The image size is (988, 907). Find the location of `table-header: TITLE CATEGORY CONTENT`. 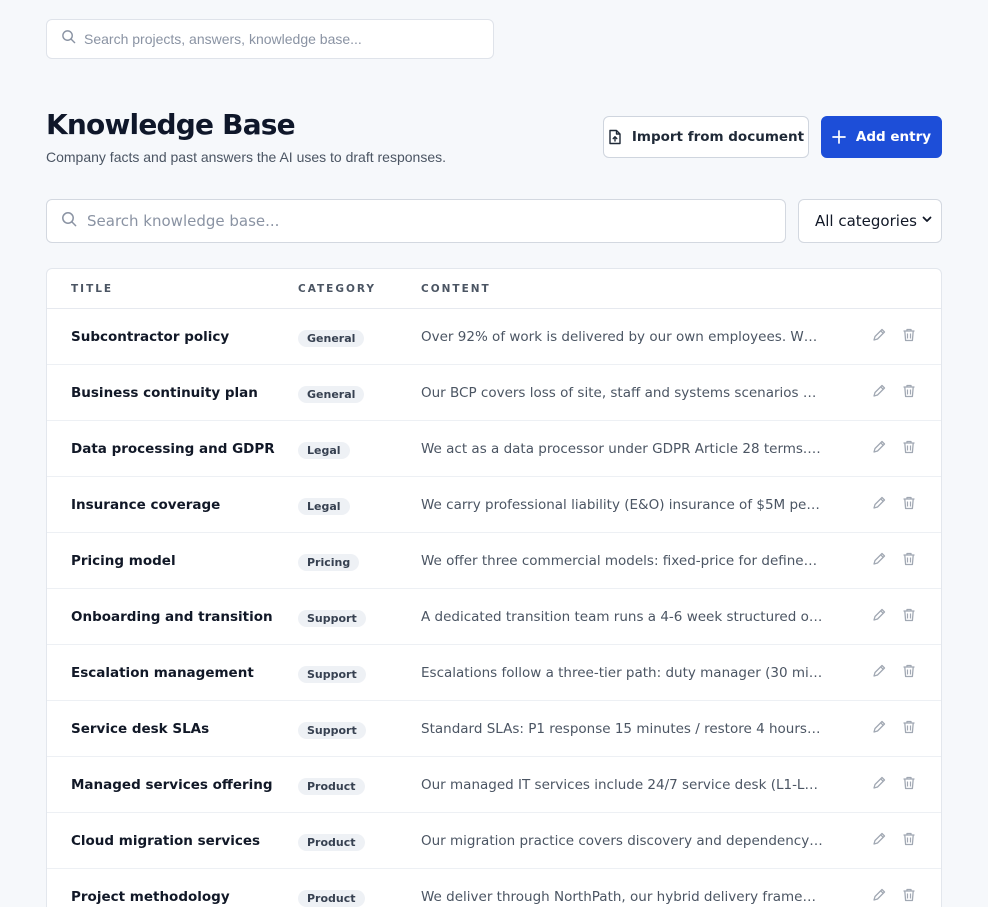

table-header: TITLE CATEGORY CONTENT is located at coordinates (494, 289).